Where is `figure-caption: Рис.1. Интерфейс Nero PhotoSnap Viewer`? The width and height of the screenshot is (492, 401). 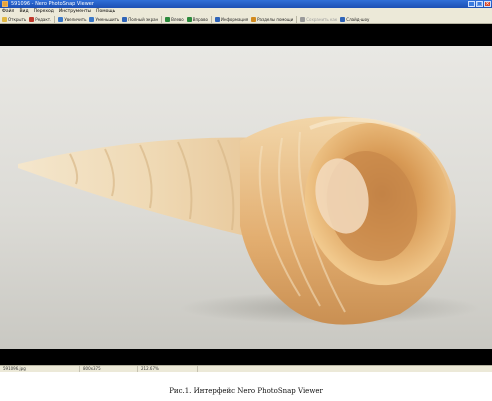
figure-caption: Рис.1. Интерфейс Nero PhotoSnap Viewer is located at coordinates (246, 391).